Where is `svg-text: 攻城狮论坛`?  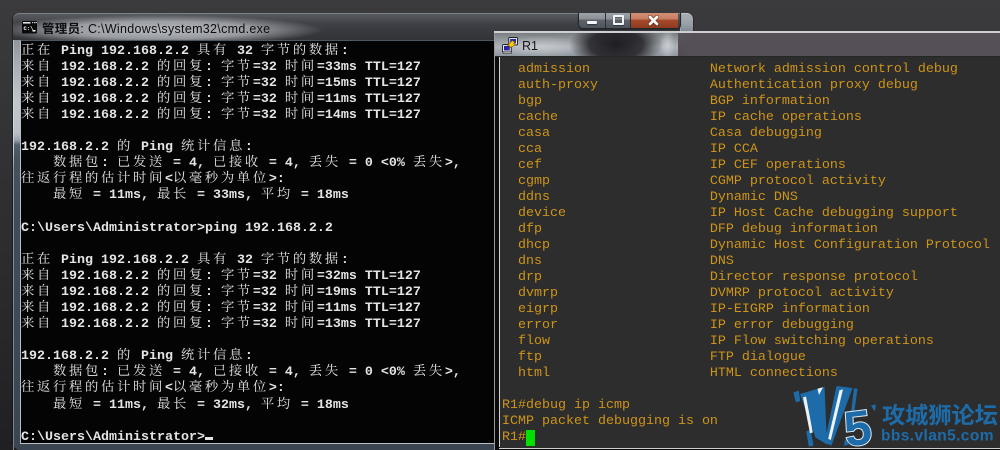 svg-text: 攻城狮论坛 is located at coordinates (940, 414).